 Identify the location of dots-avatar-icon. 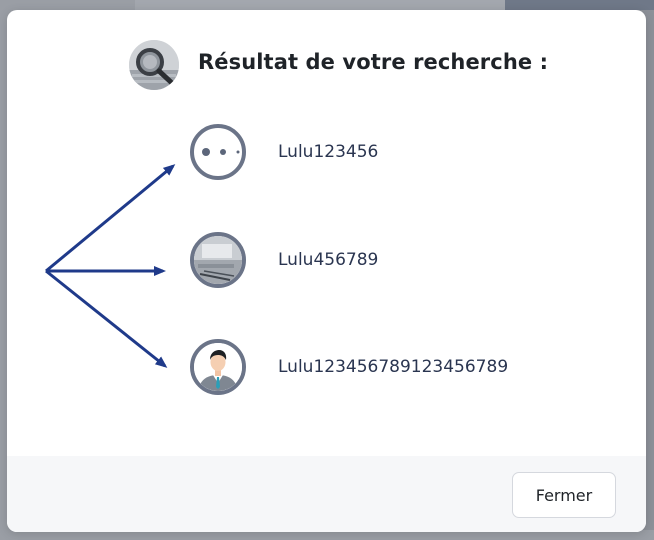
(218, 152).